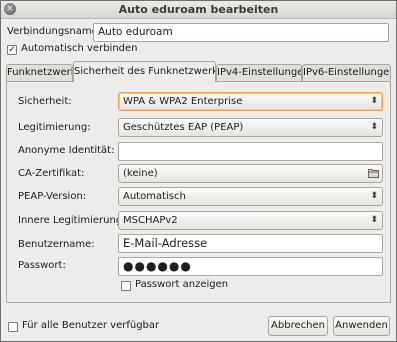 The height and width of the screenshot is (342, 397). Describe the element at coordinates (250, 266) in the screenshot. I see `password-input: ●●●●●●` at that location.